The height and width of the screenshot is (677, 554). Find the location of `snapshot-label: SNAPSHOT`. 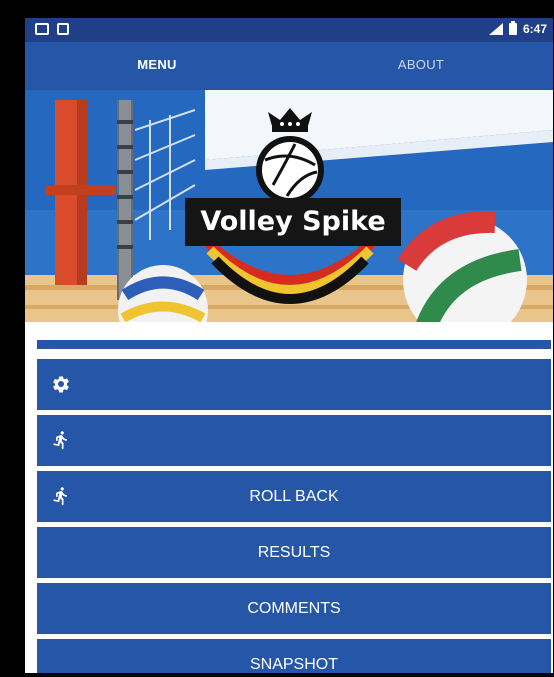

snapshot-label: SNAPSHOT is located at coordinates (293, 664).